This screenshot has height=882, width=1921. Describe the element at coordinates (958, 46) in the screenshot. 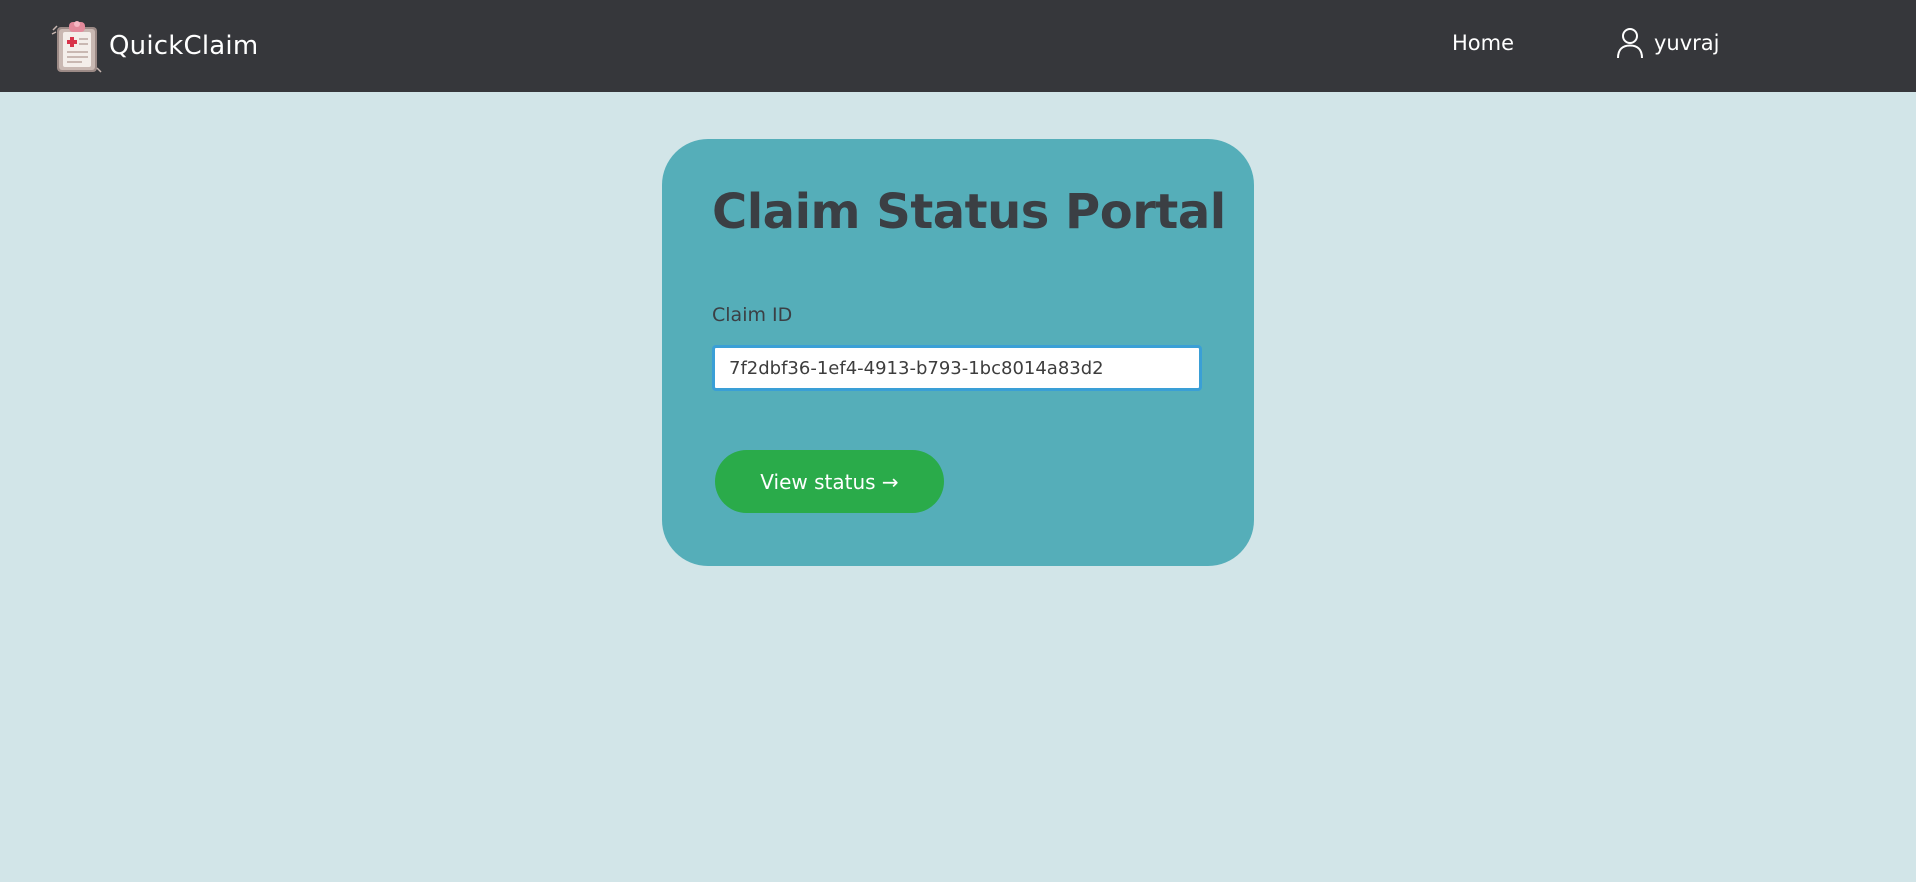

I see `navbar: QuickClaim Home yuvraj` at that location.